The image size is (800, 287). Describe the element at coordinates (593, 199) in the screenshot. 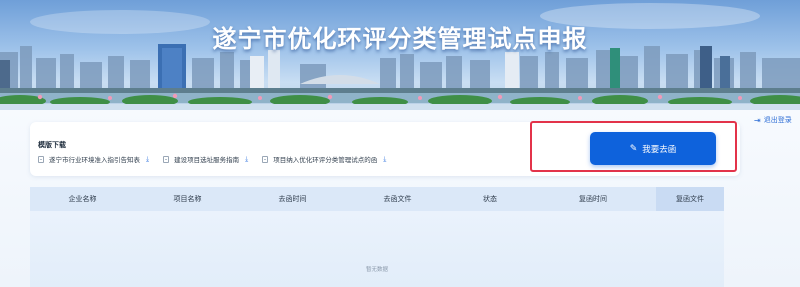

I see `column-header-reply-time: 复函时间` at that location.